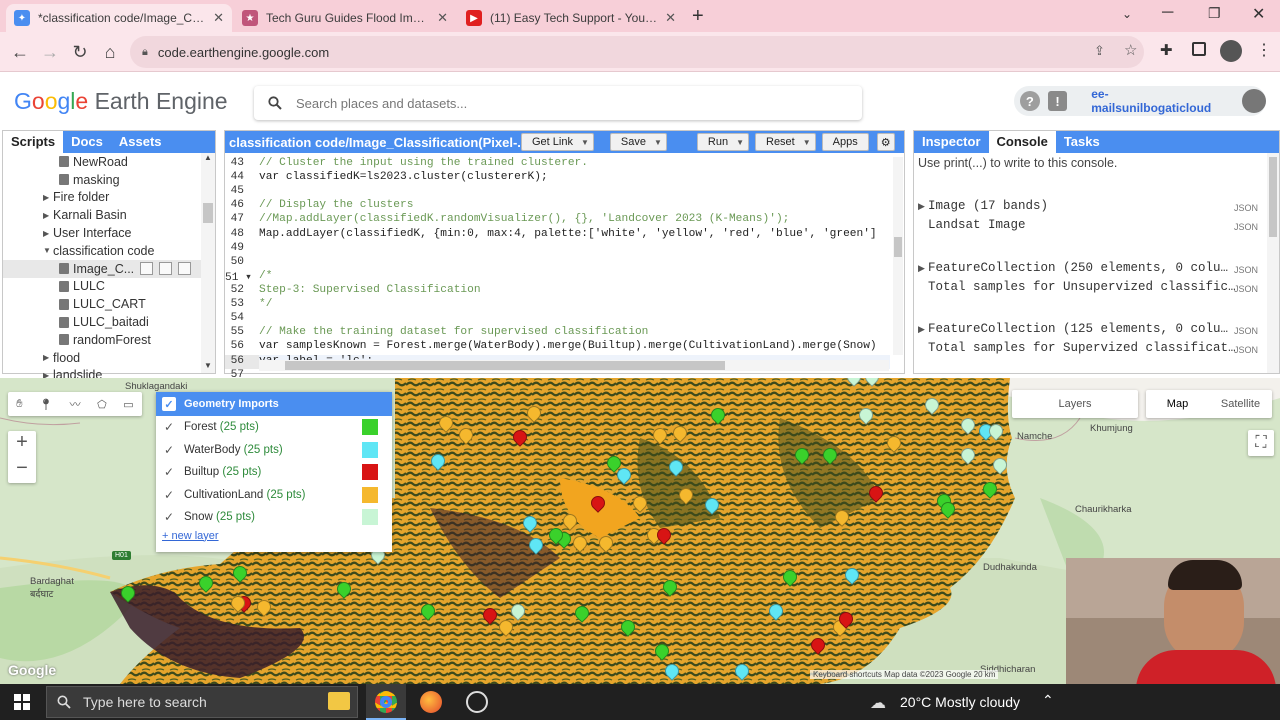 The height and width of the screenshot is (720, 1280). Describe the element at coordinates (845, 142) in the screenshot. I see `apps-button: Apps` at that location.